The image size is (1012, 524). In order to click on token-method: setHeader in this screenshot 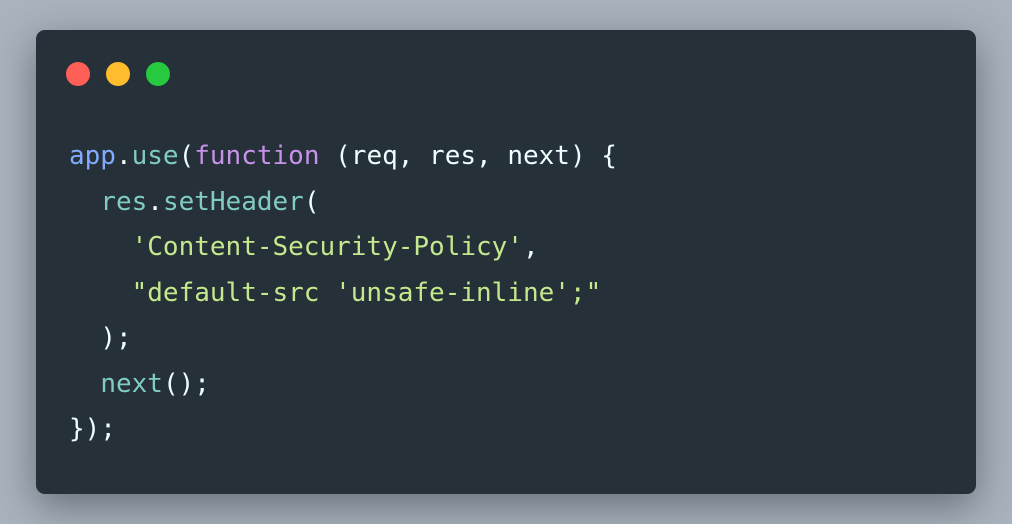, I will do `click(233, 201)`.